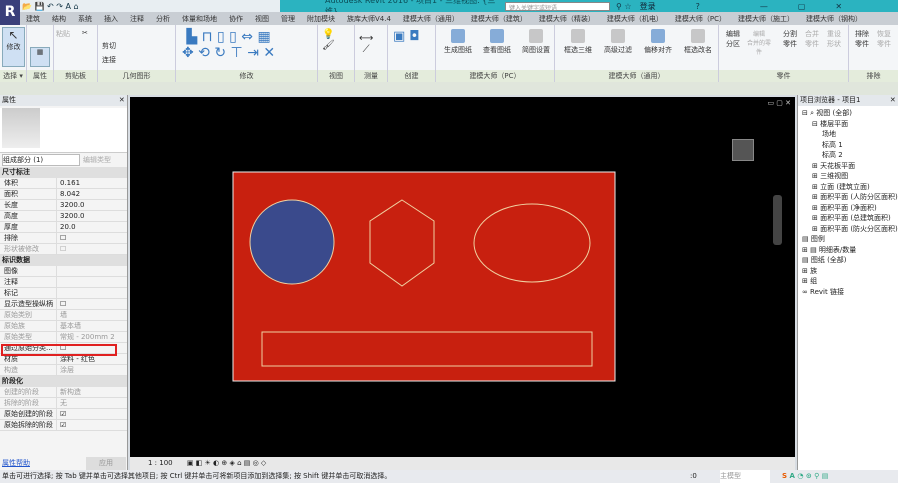 The image size is (898, 483). I want to click on type-preview, so click(63, 130).